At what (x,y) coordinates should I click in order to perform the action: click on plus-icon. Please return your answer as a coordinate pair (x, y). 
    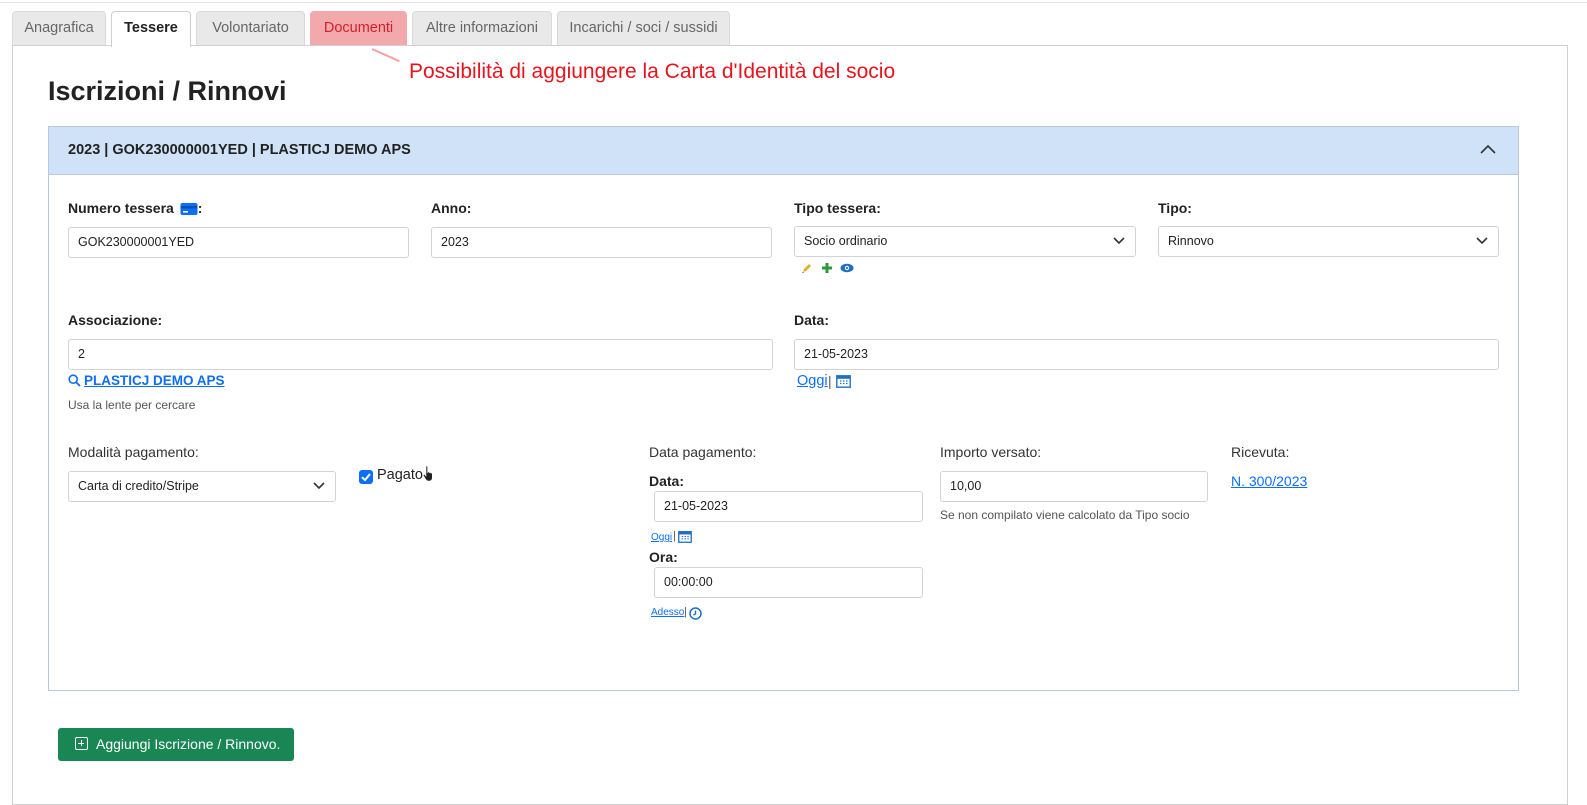
    Looking at the image, I should click on (827, 268).